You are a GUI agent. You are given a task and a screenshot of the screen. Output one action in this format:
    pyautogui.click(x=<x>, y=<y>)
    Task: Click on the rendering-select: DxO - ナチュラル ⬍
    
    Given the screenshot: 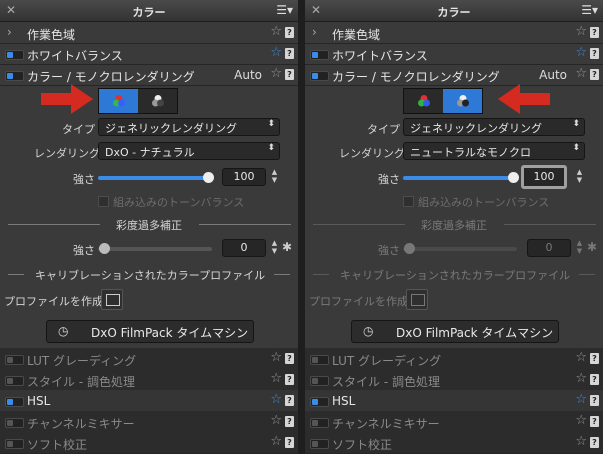 What is the action you would take?
    pyautogui.click(x=189, y=151)
    